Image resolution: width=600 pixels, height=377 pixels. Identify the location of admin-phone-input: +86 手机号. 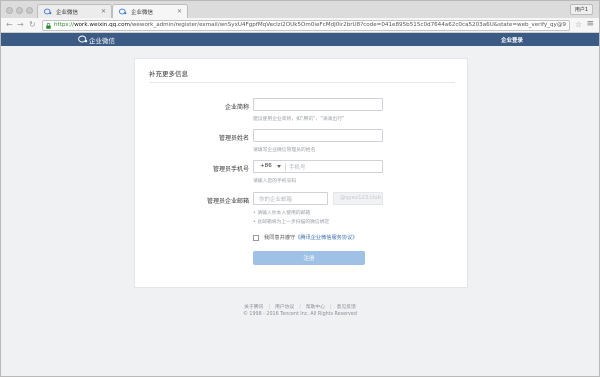
(318, 166).